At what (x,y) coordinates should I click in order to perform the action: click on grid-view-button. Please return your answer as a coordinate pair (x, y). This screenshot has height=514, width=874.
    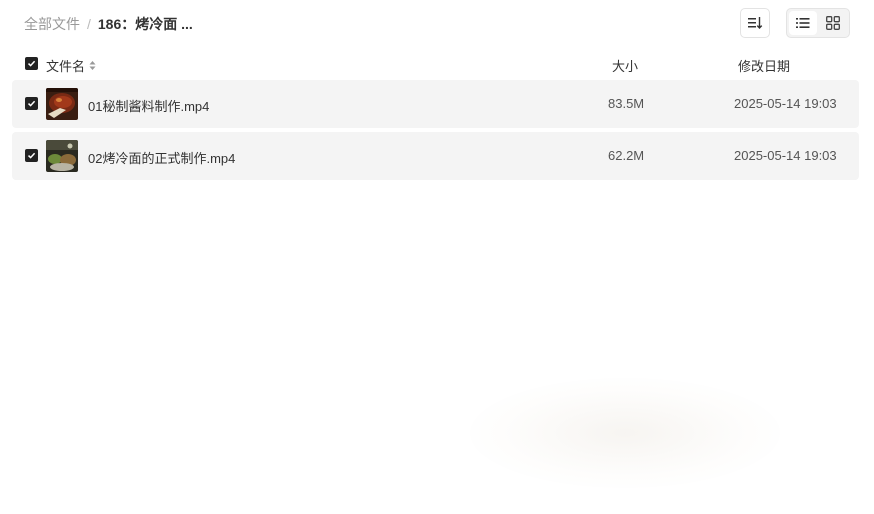
    Looking at the image, I should click on (833, 23).